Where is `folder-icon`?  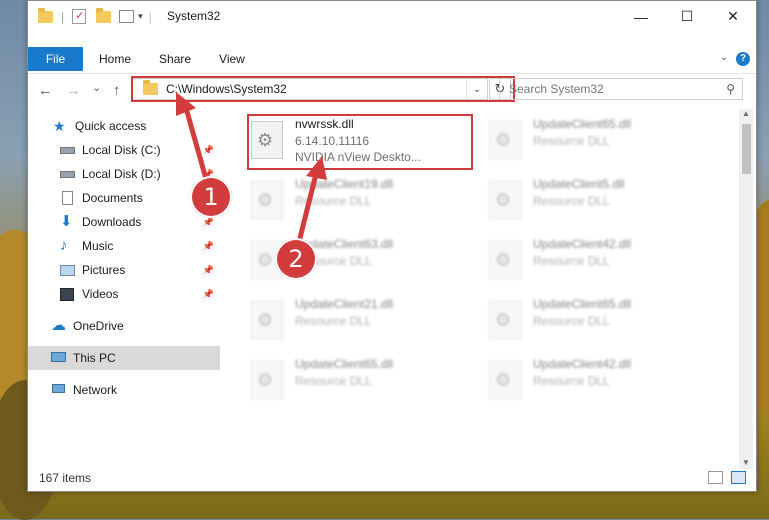 folder-icon is located at coordinates (45, 15).